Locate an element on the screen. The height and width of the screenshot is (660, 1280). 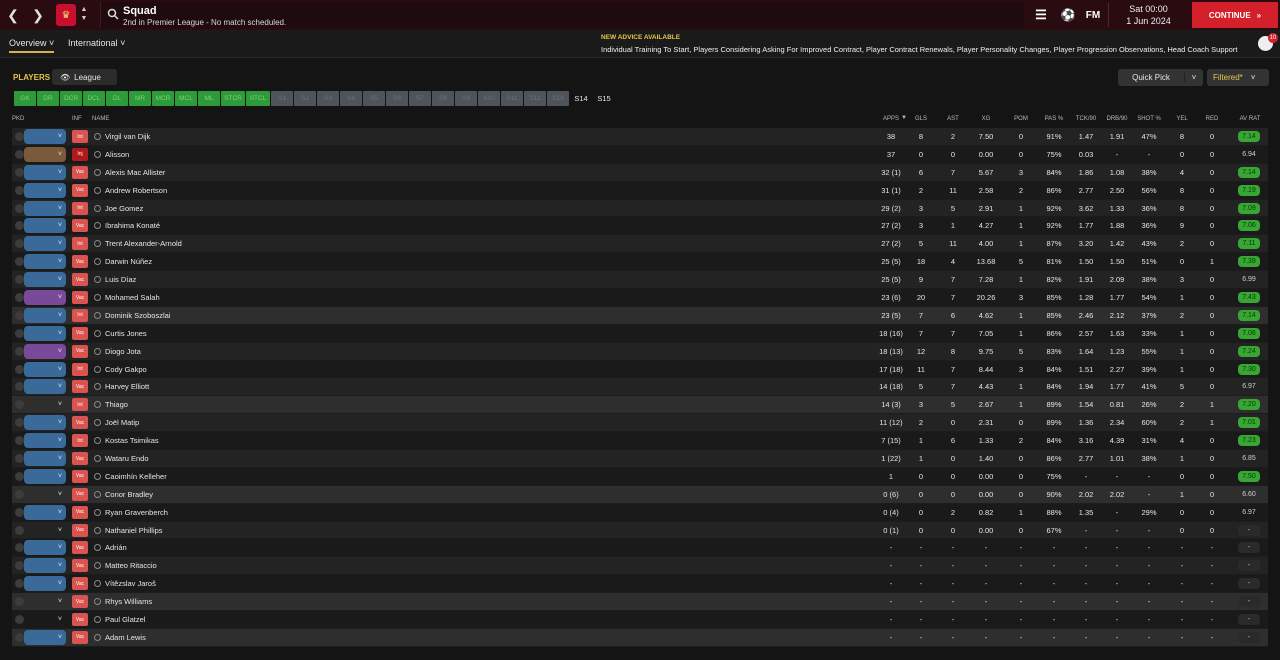
player-name: Conor Bradley is located at coordinates (129, 494).